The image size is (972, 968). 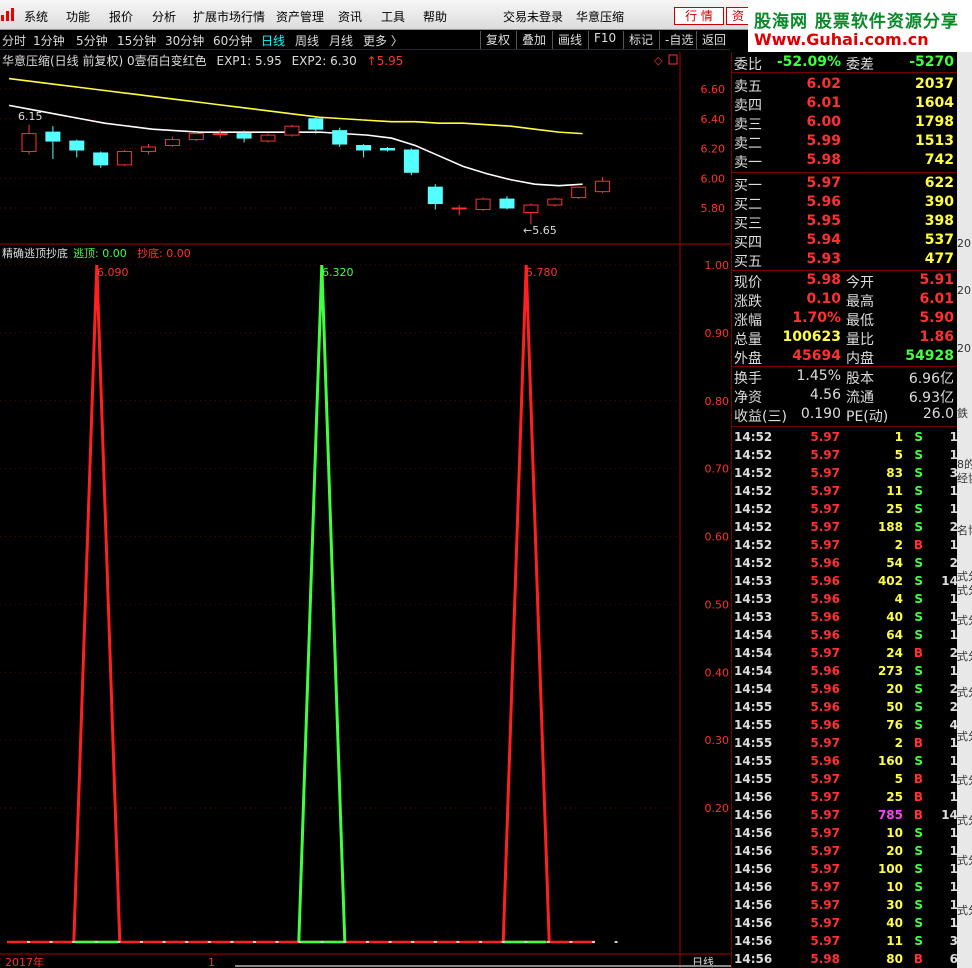 What do you see at coordinates (818, 376) in the screenshot?
I see `stat-value: 1.45%` at bounding box center [818, 376].